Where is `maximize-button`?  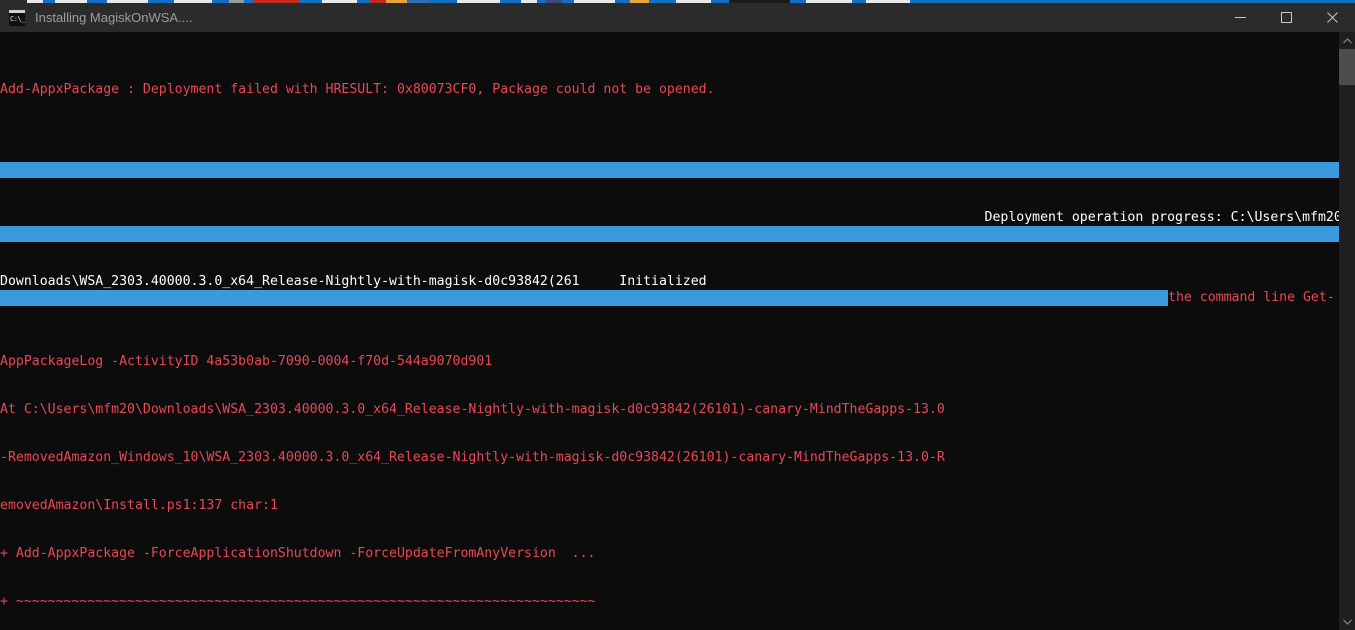
maximize-button is located at coordinates (1286, 17).